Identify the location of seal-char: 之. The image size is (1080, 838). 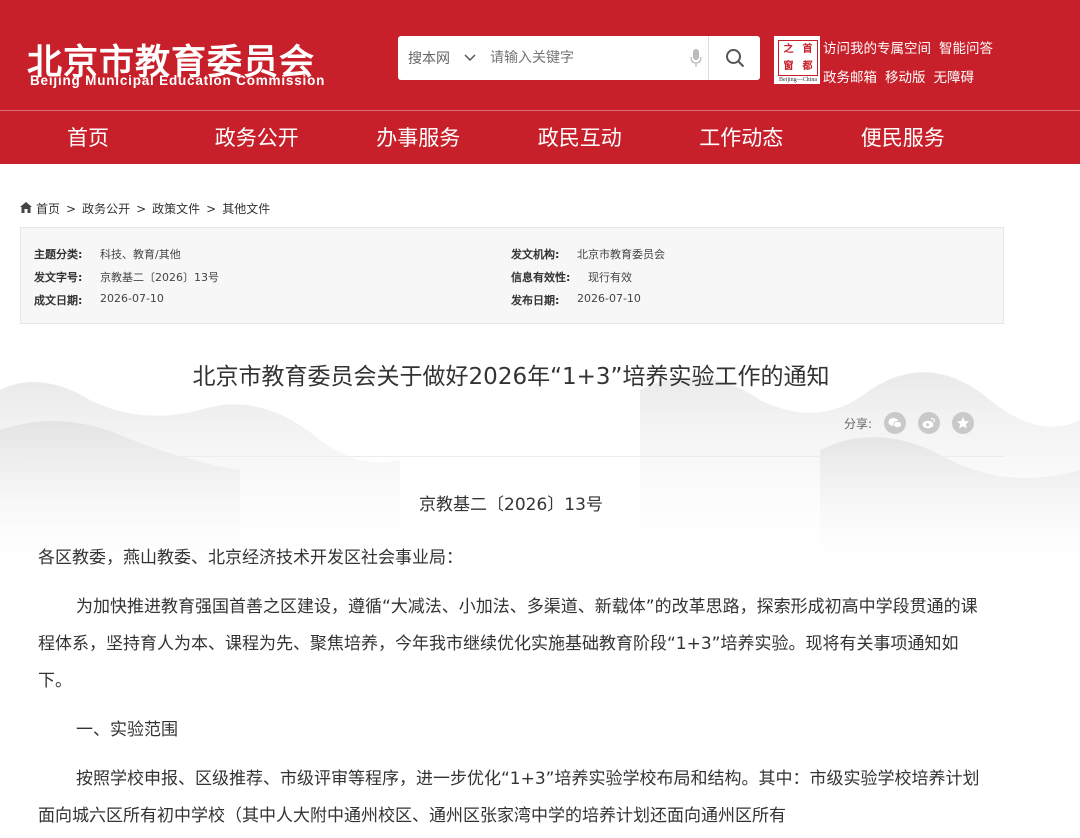
(788, 49).